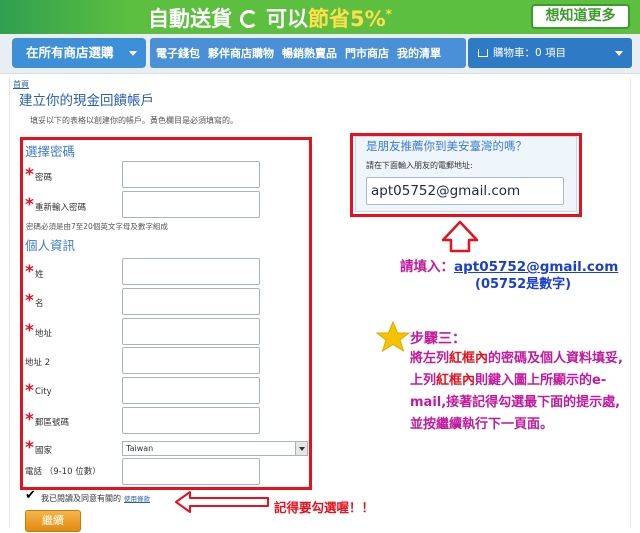 The width and height of the screenshot is (640, 533). What do you see at coordinates (469, 358) in the screenshot?
I see `step-highlight-1: 紅框內` at bounding box center [469, 358].